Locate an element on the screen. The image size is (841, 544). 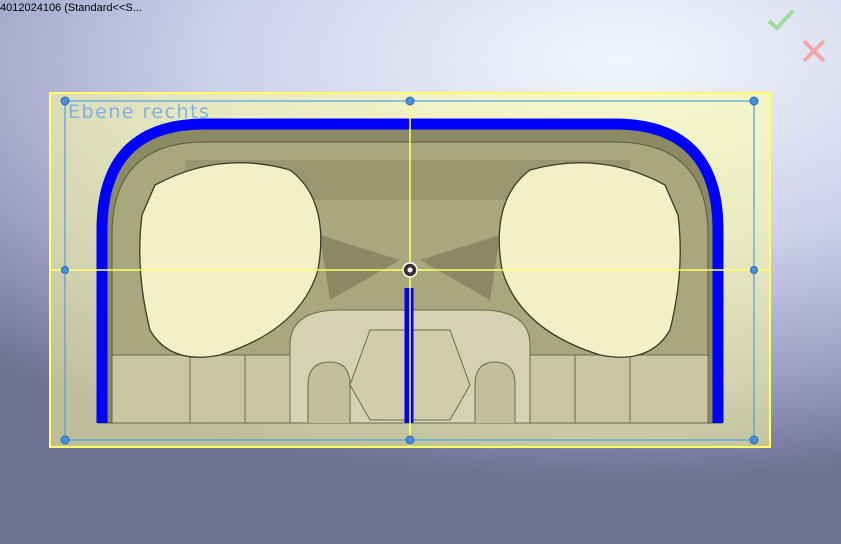
close-icon is located at coordinates (814, 51).